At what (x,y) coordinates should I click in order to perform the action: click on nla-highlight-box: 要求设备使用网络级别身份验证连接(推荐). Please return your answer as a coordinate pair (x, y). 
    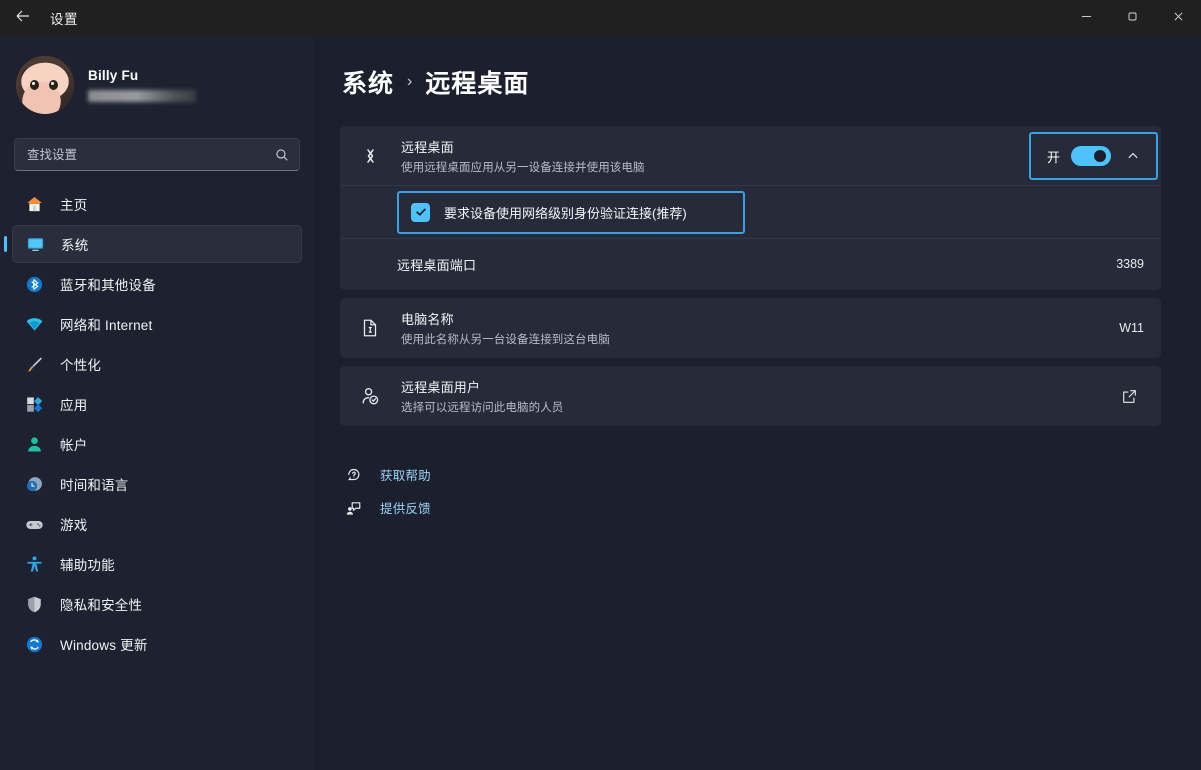
    Looking at the image, I should click on (571, 212).